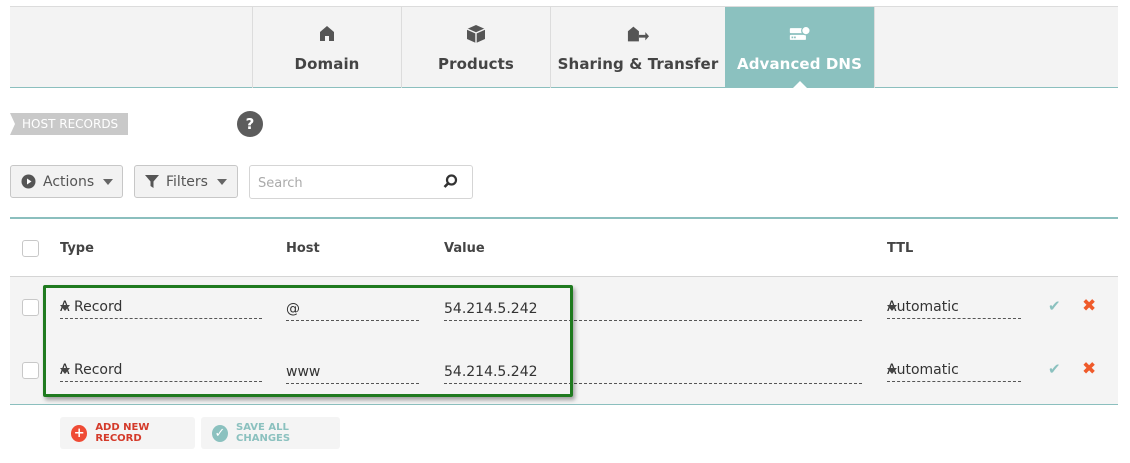  I want to click on select-all-checkbox, so click(30, 248).